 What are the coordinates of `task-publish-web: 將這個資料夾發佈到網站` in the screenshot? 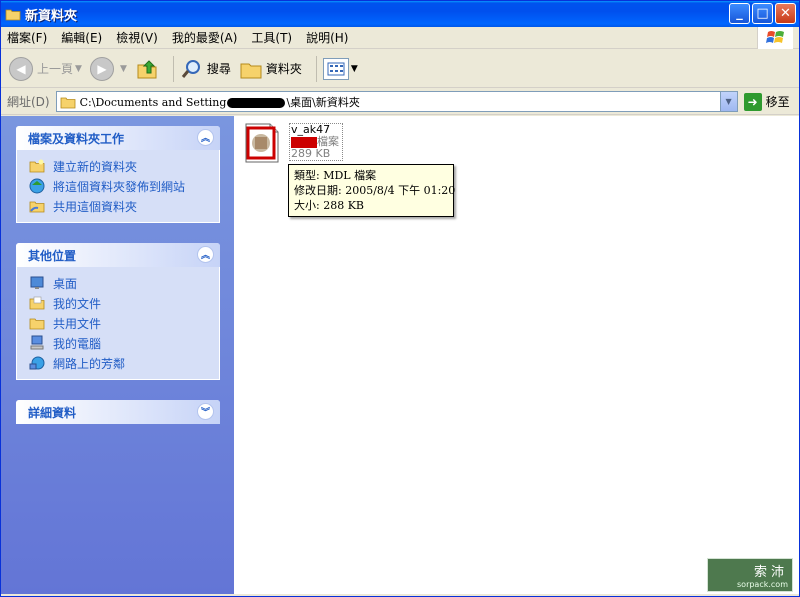 It's located at (124, 186).